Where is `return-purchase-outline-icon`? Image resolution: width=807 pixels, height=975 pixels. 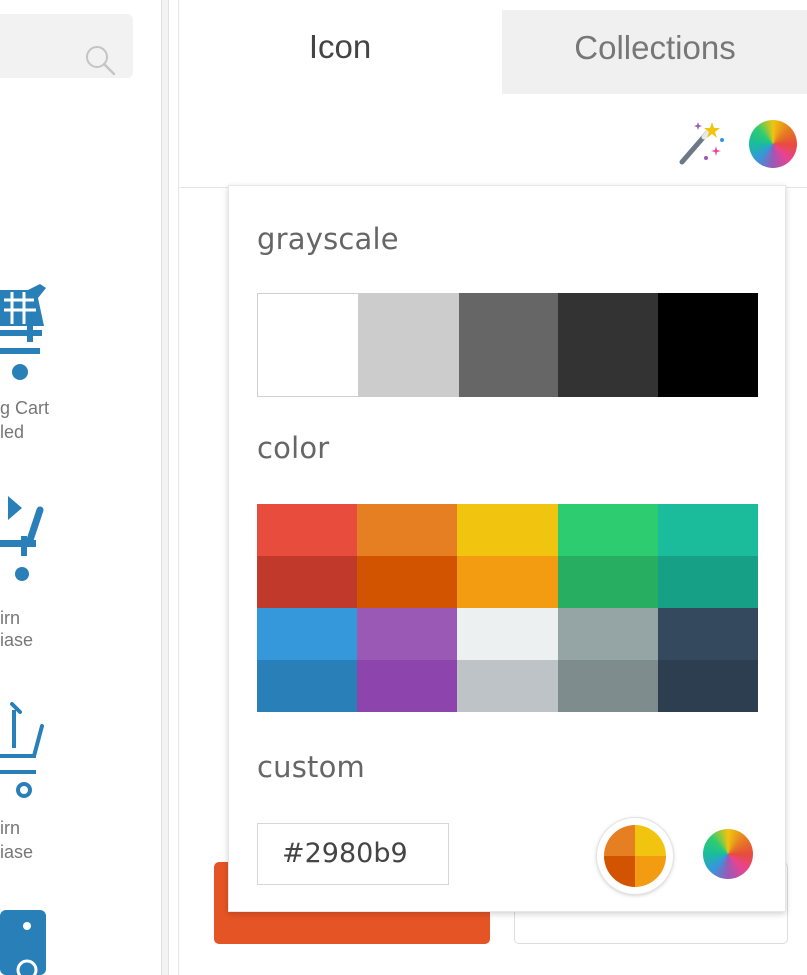
return-purchase-outline-icon is located at coordinates (22, 750).